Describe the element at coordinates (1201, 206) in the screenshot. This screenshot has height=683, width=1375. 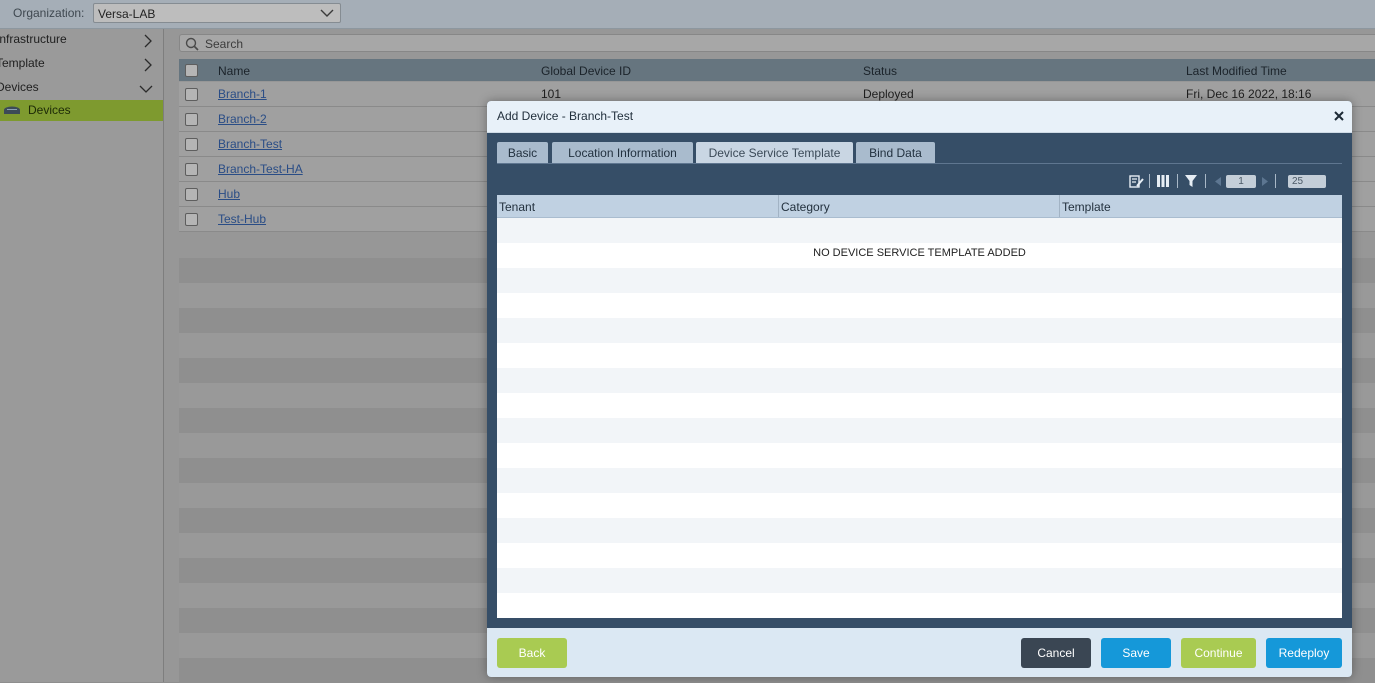
I see `column-header-template: Template` at that location.